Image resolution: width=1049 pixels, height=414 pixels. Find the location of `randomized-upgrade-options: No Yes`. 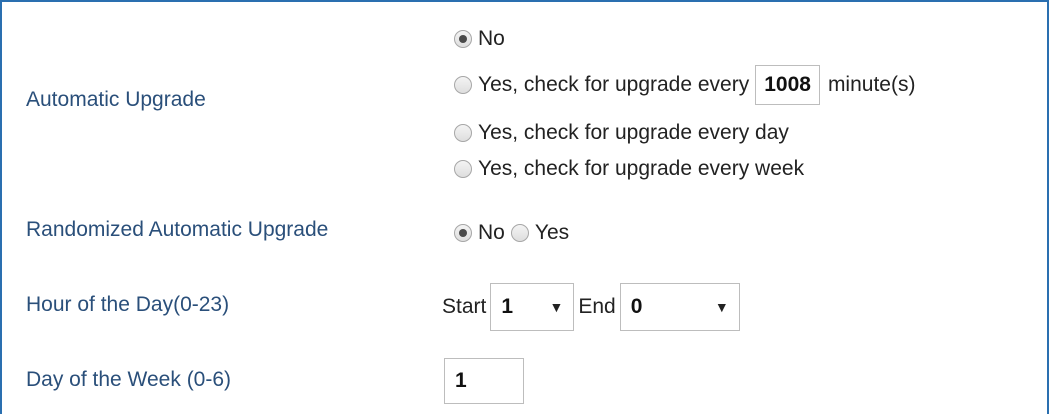

randomized-upgrade-options: No Yes is located at coordinates (511, 233).